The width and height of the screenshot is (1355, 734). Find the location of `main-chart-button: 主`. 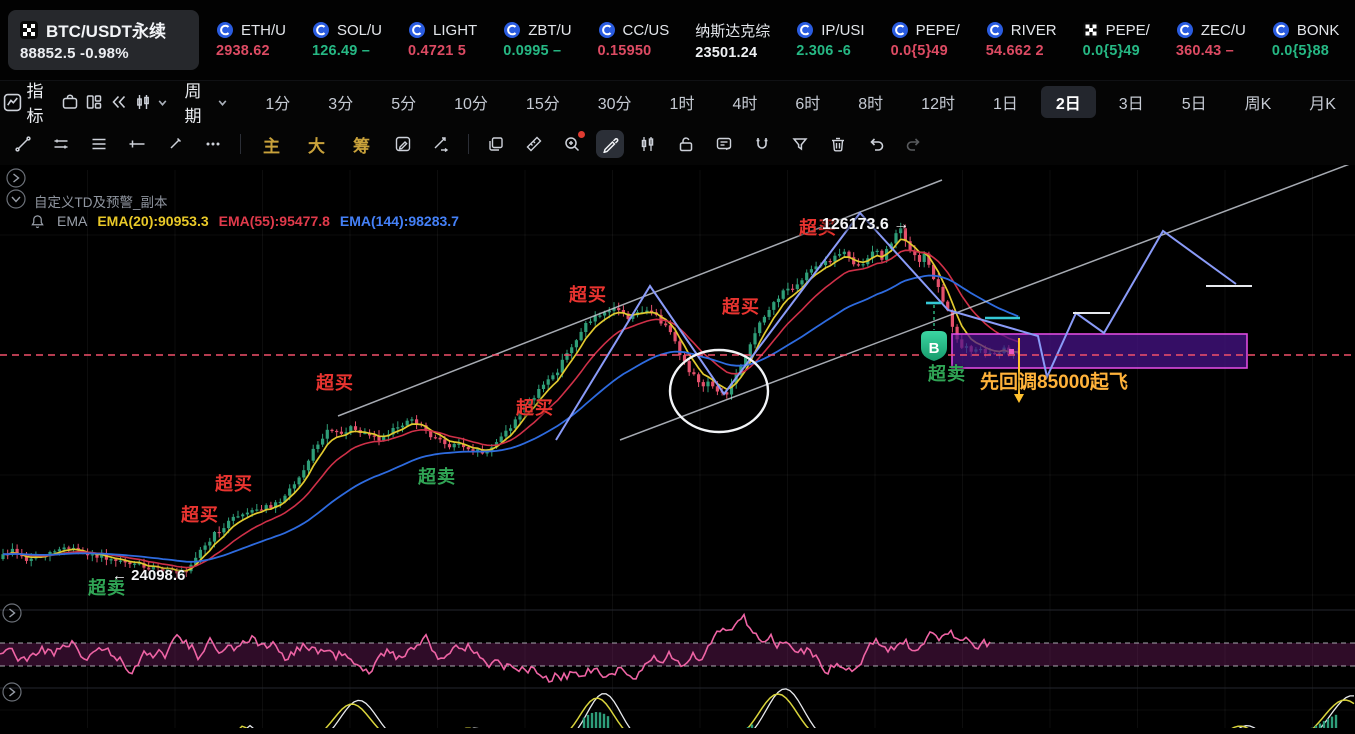

main-chart-button: 主 is located at coordinates (271, 144).